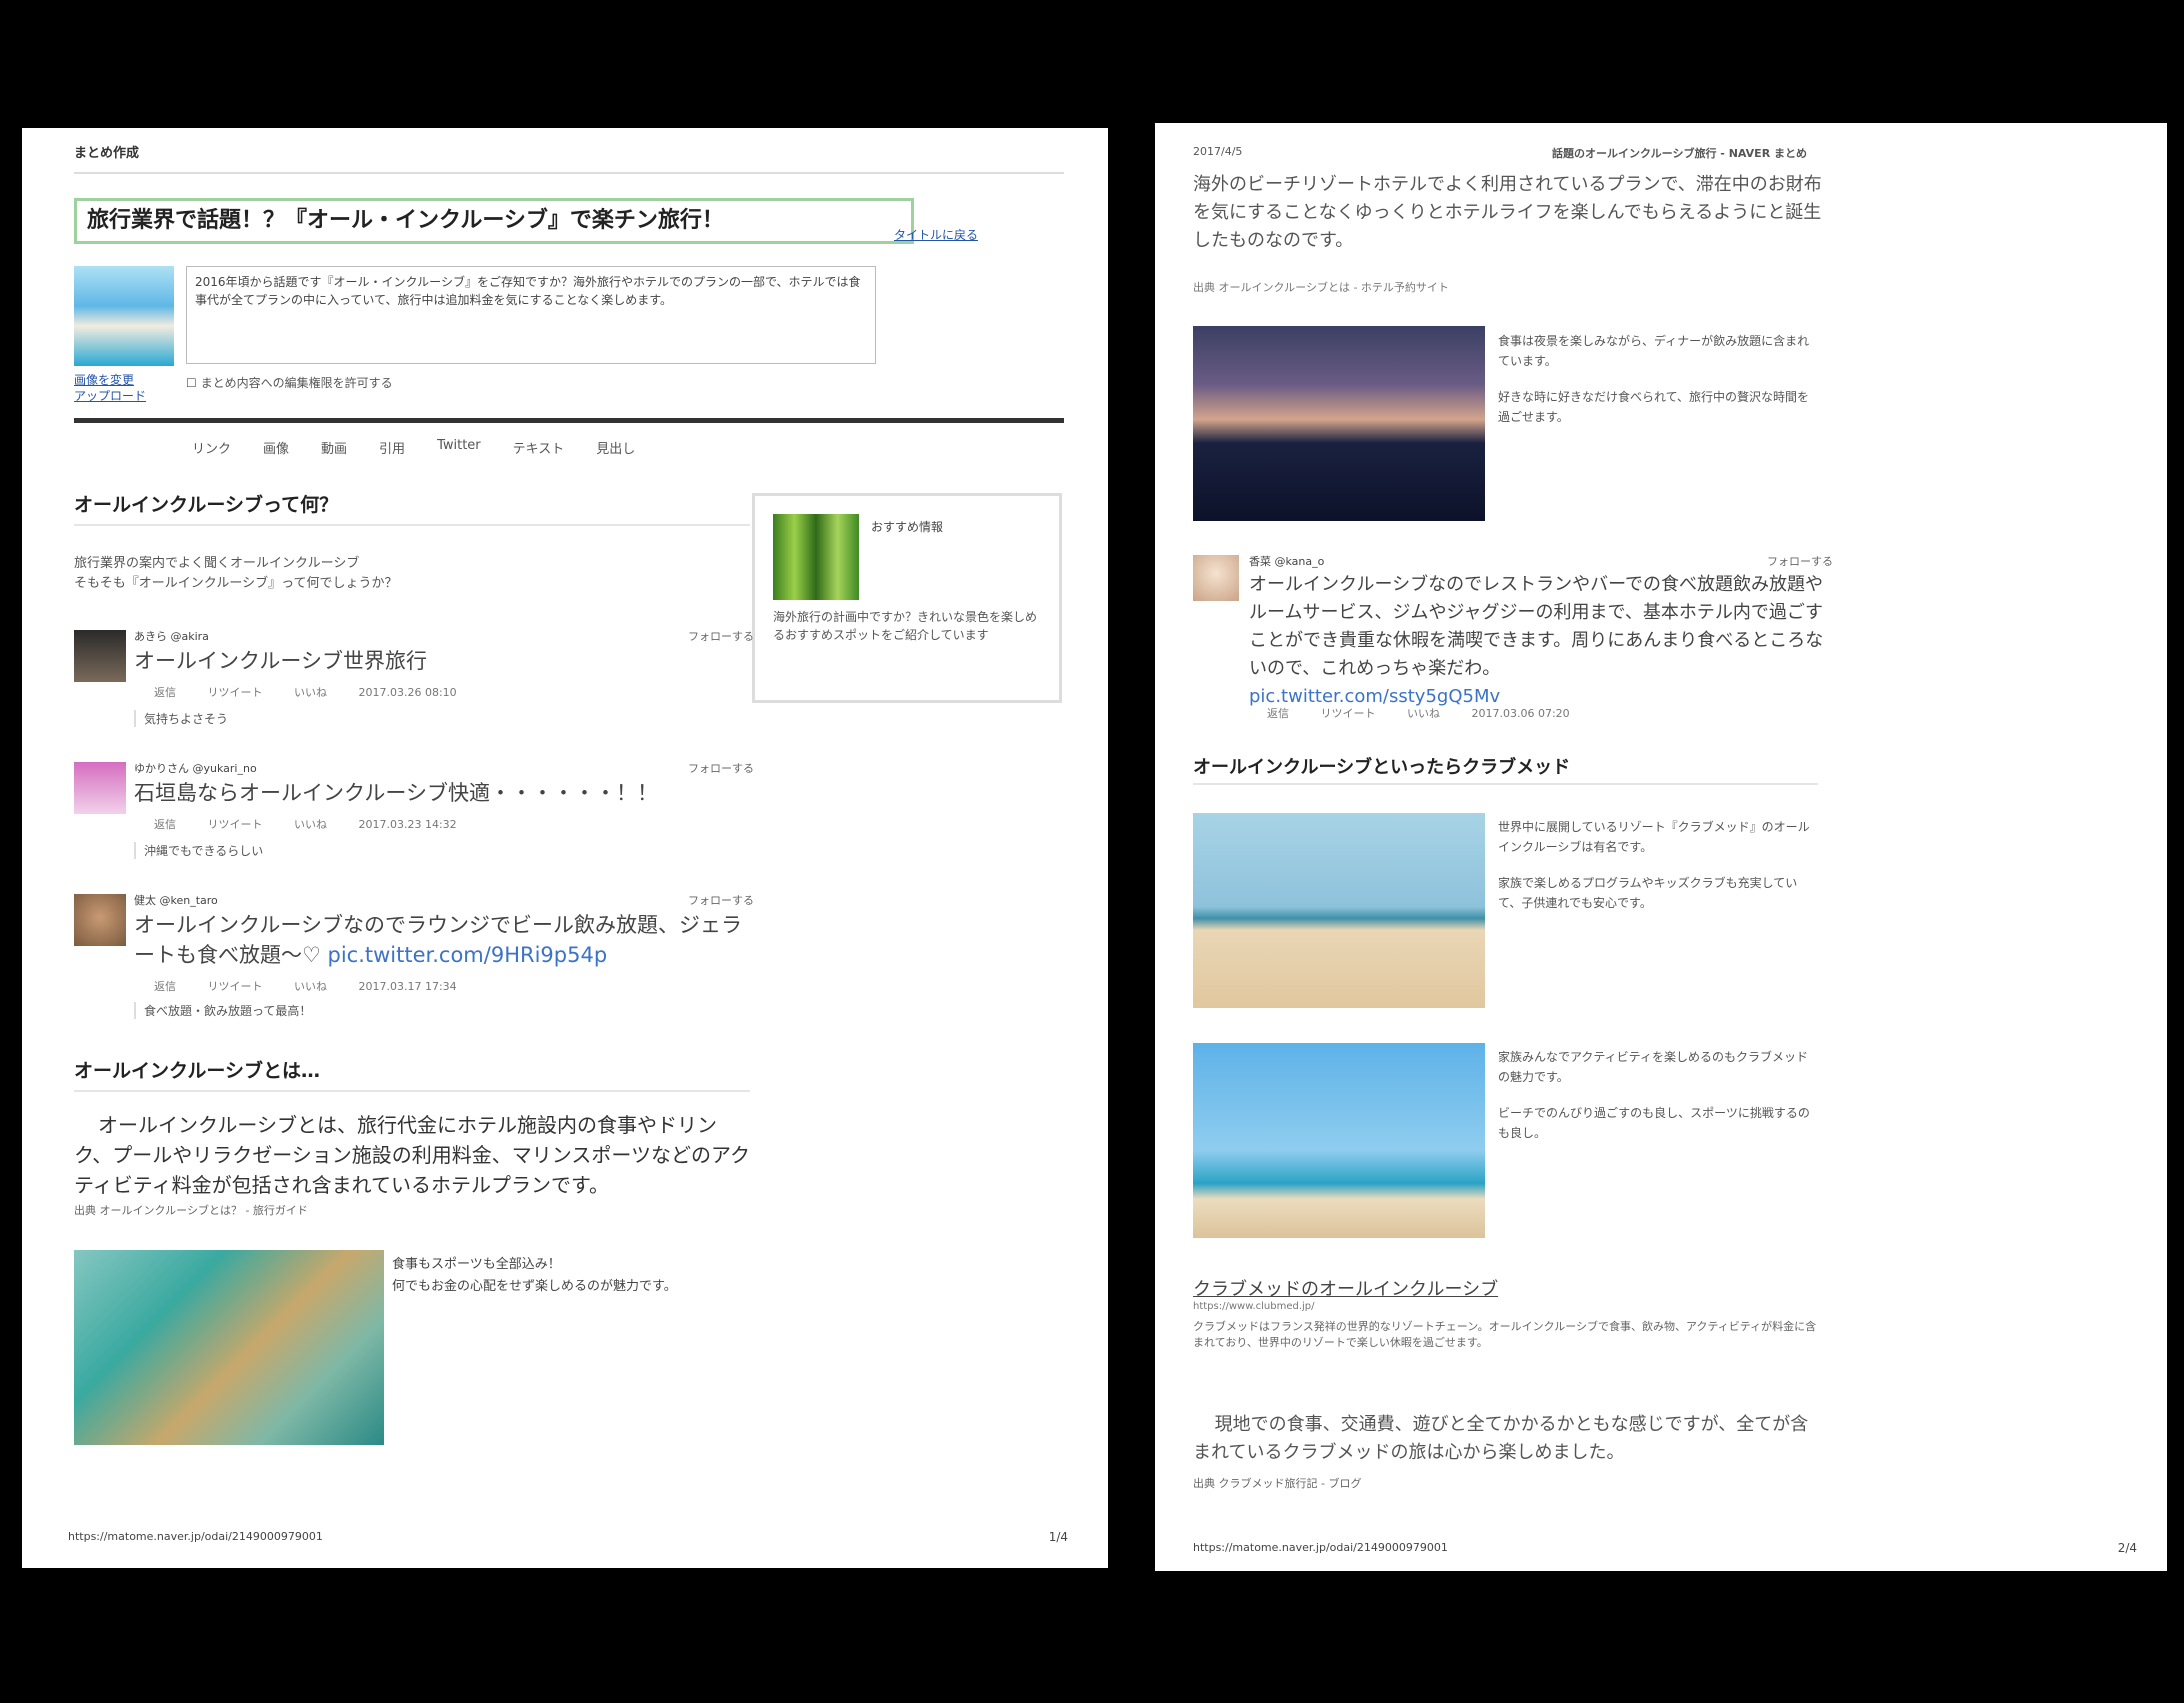 This screenshot has width=2184, height=1703. Describe the element at coordinates (222, 1010) in the screenshot. I see `tweet-comment: 食べ放題・飲み放題って最高！` at that location.